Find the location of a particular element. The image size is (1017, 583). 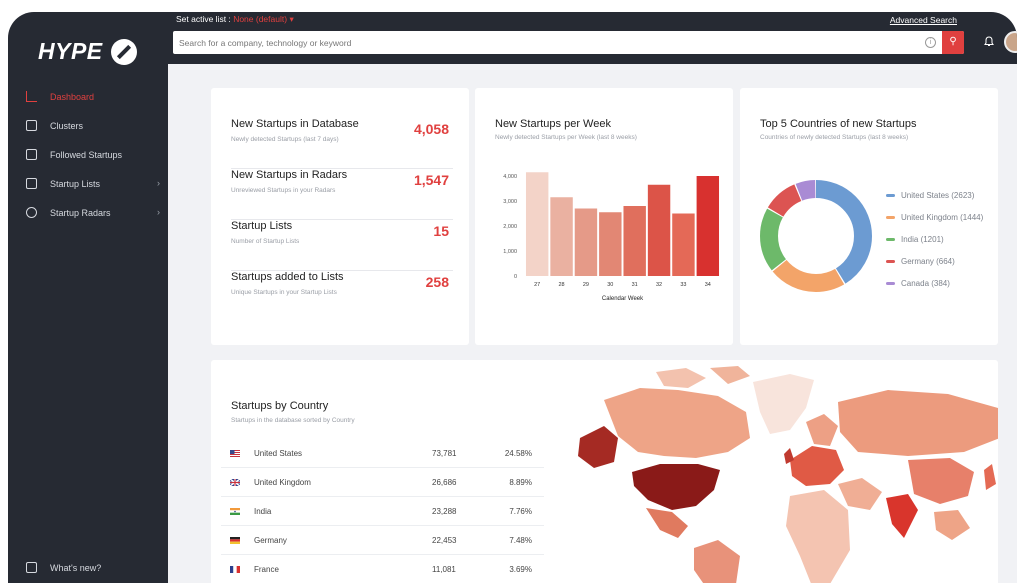

stat-value: 4,058 is located at coordinates (431, 129).